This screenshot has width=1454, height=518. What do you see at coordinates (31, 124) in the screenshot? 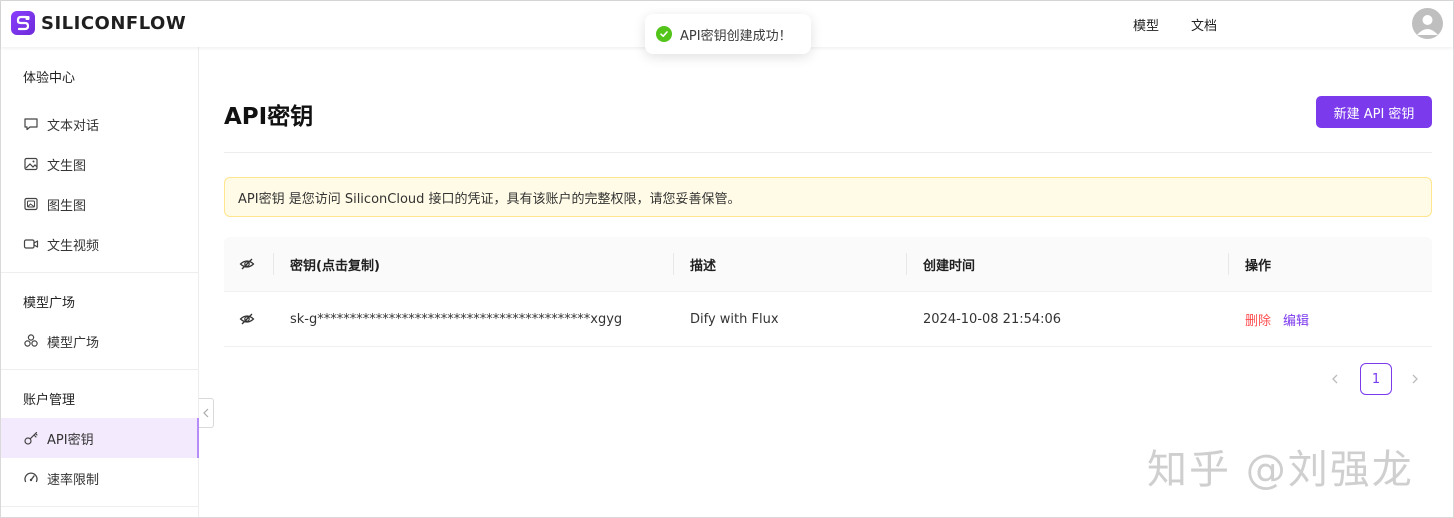
I see `chat-icon` at bounding box center [31, 124].